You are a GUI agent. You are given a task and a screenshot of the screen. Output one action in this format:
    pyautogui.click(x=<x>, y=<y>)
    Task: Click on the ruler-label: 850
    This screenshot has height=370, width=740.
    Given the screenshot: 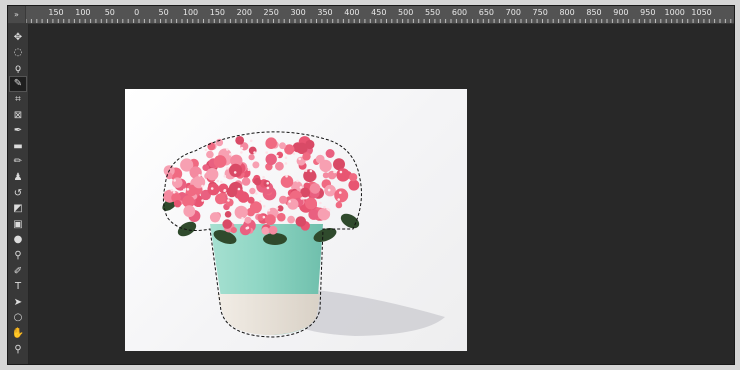 What is the action you would take?
    pyautogui.click(x=594, y=12)
    